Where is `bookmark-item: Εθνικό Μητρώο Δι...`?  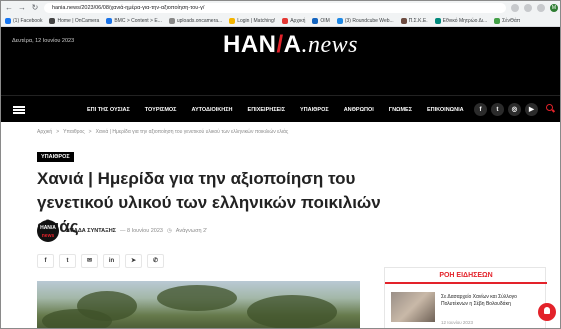 bookmark-item: Εθνικό Μητρώο Δι... is located at coordinates (461, 20).